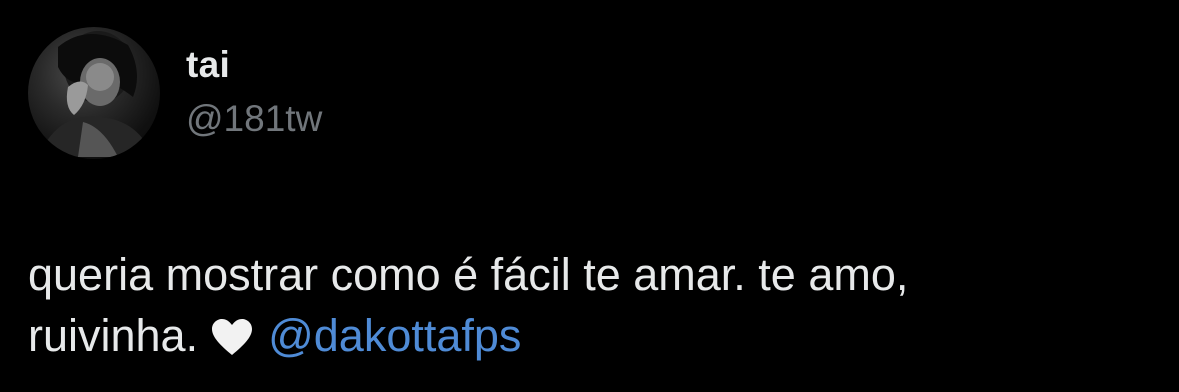 The image size is (1179, 392). Describe the element at coordinates (113, 335) in the screenshot. I see `tweet-text-word: ruivinha.` at that location.